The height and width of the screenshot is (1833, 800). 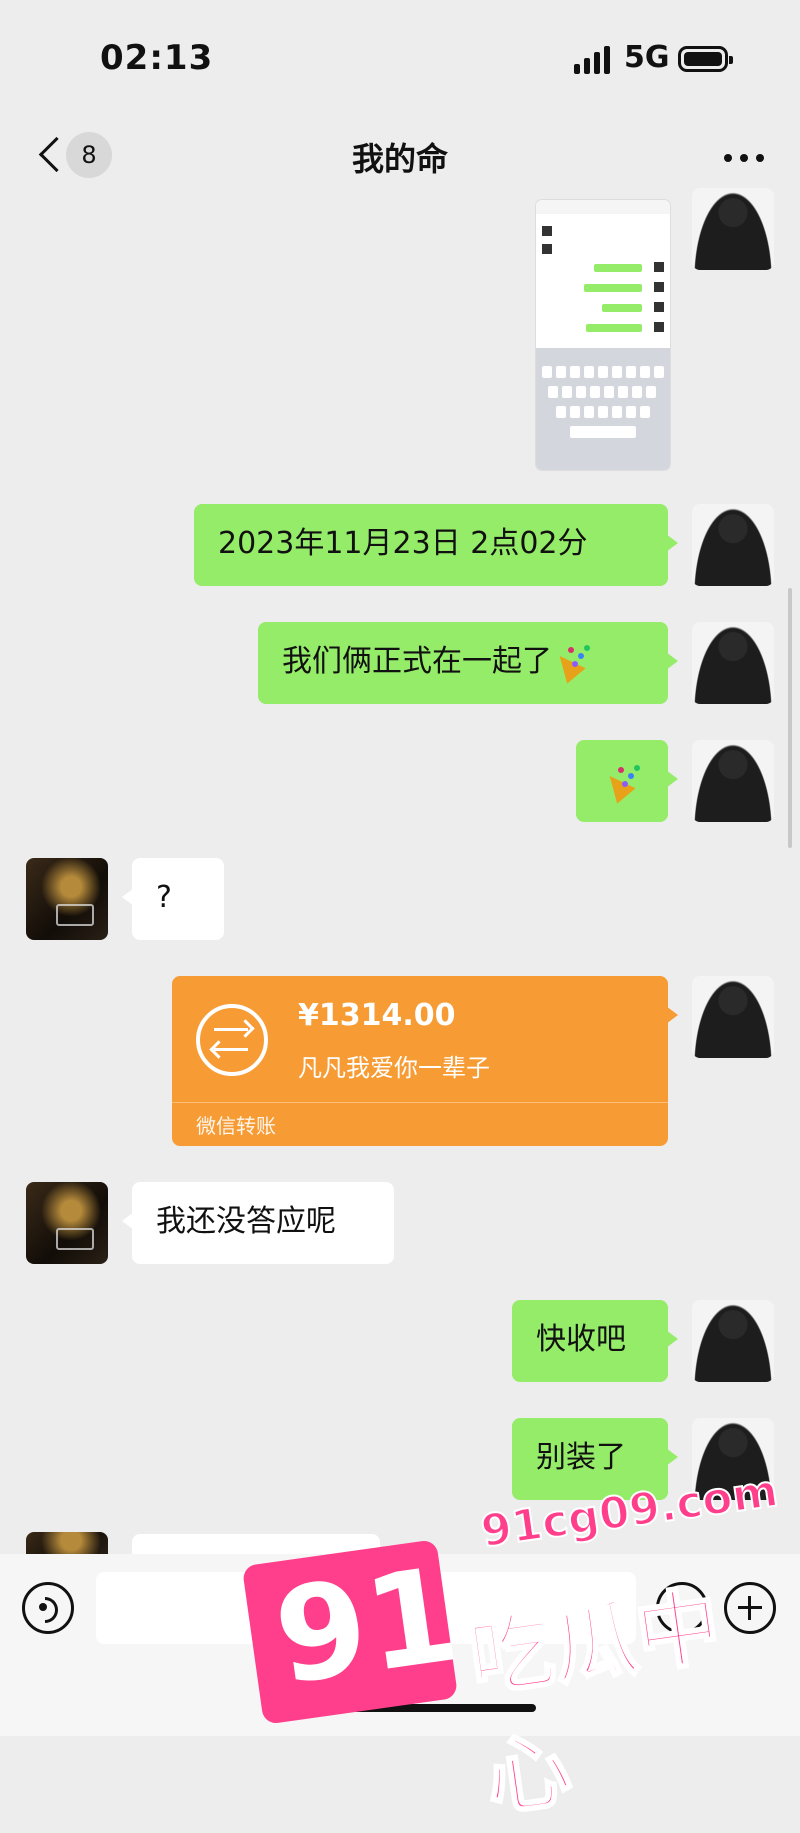 What do you see at coordinates (790, 718) in the screenshot?
I see `scrollbar` at bounding box center [790, 718].